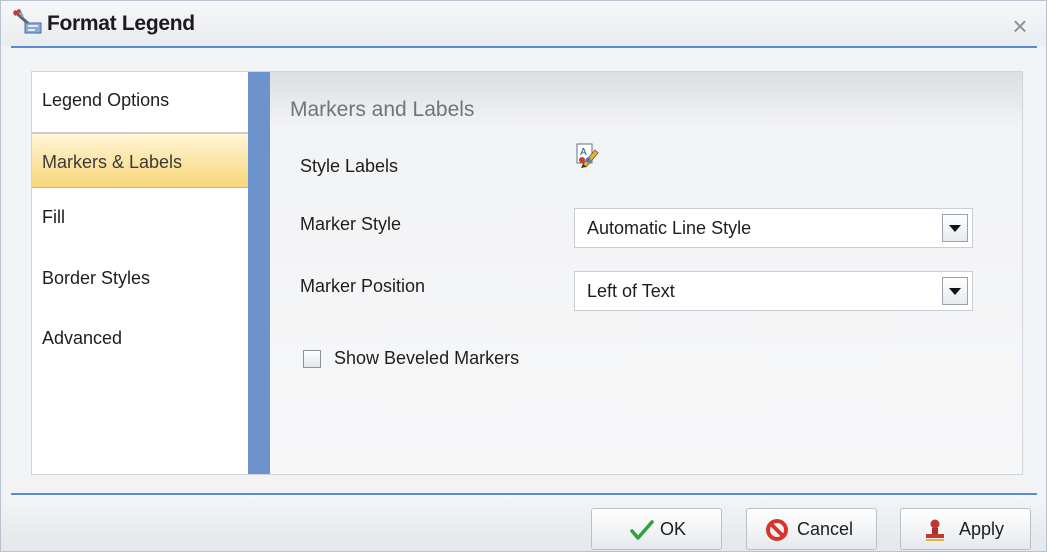 Image resolution: width=1047 pixels, height=552 pixels. Describe the element at coordinates (140, 217) in the screenshot. I see `nav-item-fill: Fill` at that location.